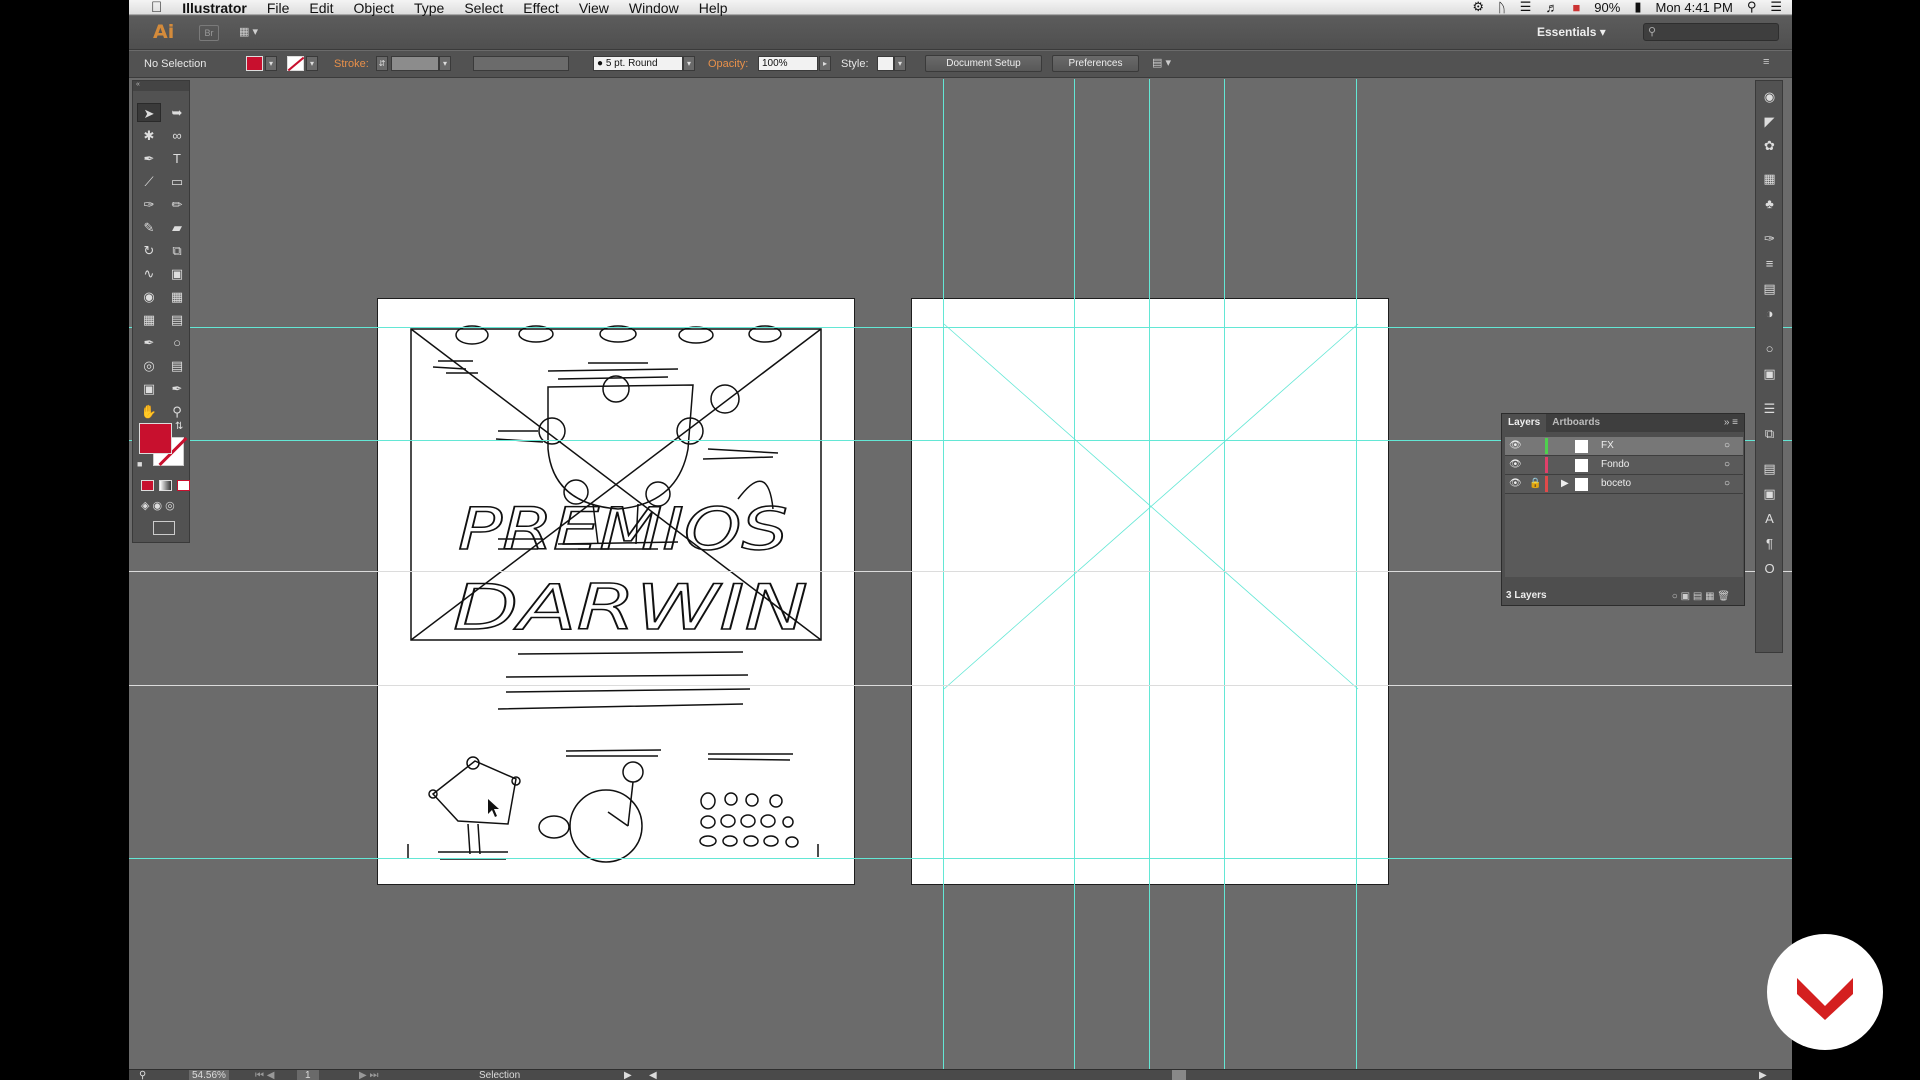  I want to click on visibility-eye-icon: 👁, so click(1515, 483).